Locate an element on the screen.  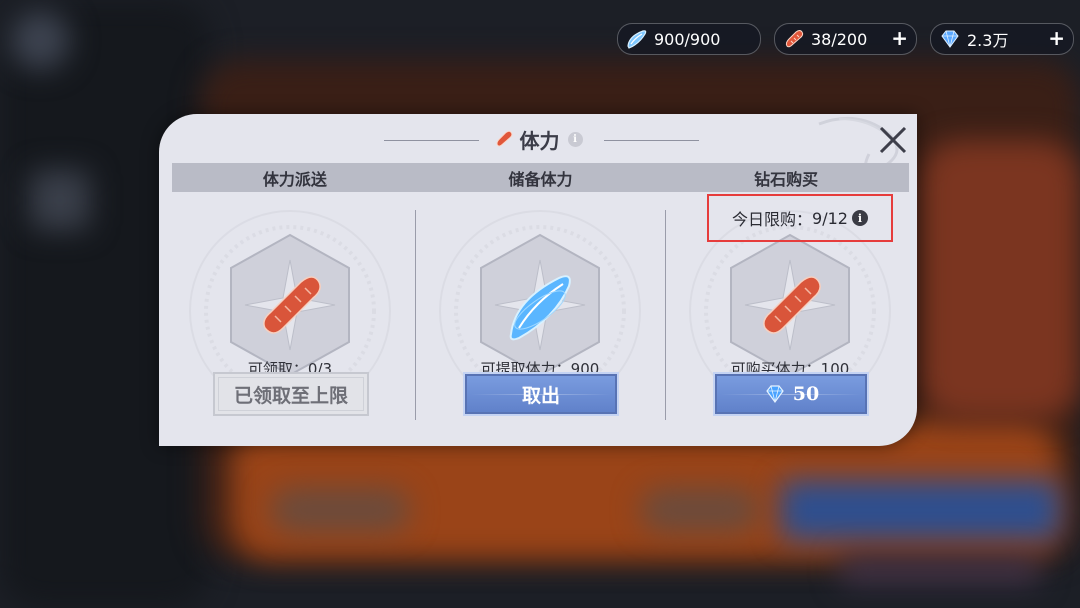
claimed-limit-button: 已领取至上限 is located at coordinates (291, 394).